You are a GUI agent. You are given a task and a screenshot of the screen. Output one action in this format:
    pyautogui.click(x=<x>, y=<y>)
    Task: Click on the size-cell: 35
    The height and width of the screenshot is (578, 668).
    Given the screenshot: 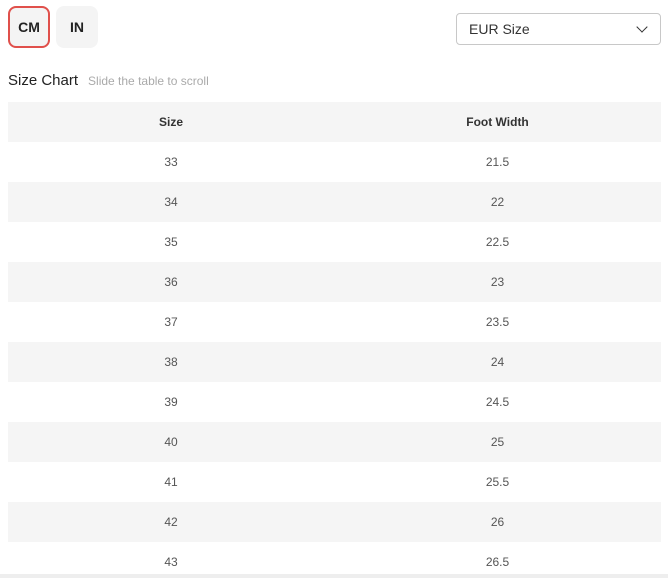 What is the action you would take?
    pyautogui.click(x=171, y=242)
    